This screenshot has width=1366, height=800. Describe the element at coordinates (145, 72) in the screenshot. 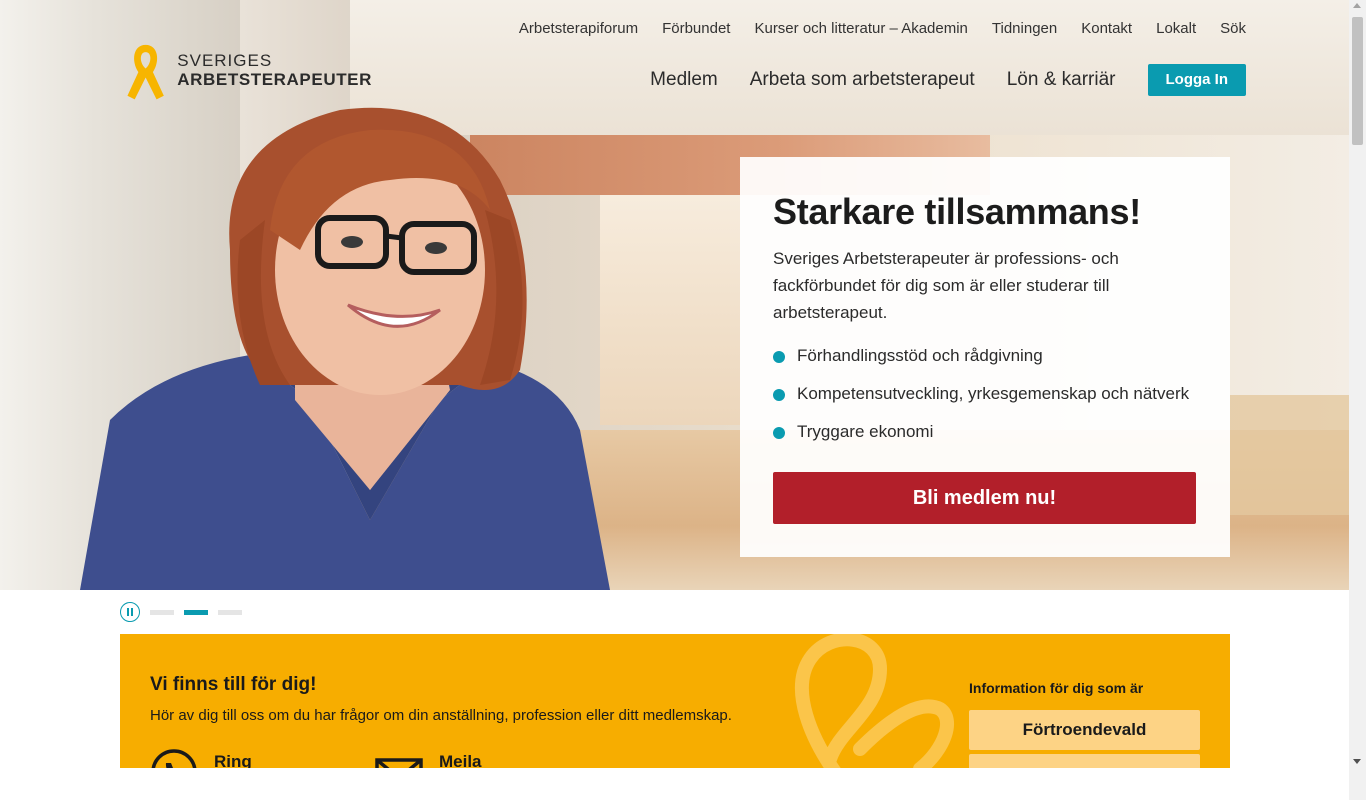

I see `ribbon-logo-icon` at that location.